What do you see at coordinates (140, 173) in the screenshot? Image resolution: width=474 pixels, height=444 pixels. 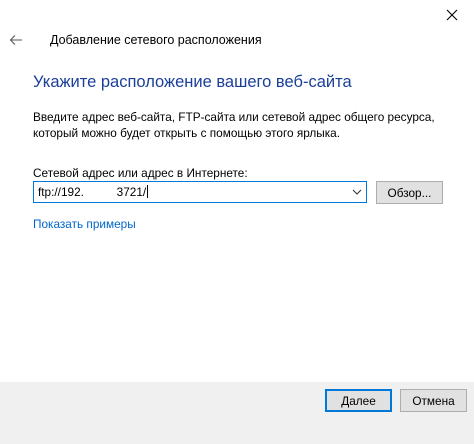 I see `address-label: Сетевой адрес или адрес в Интернете:` at bounding box center [140, 173].